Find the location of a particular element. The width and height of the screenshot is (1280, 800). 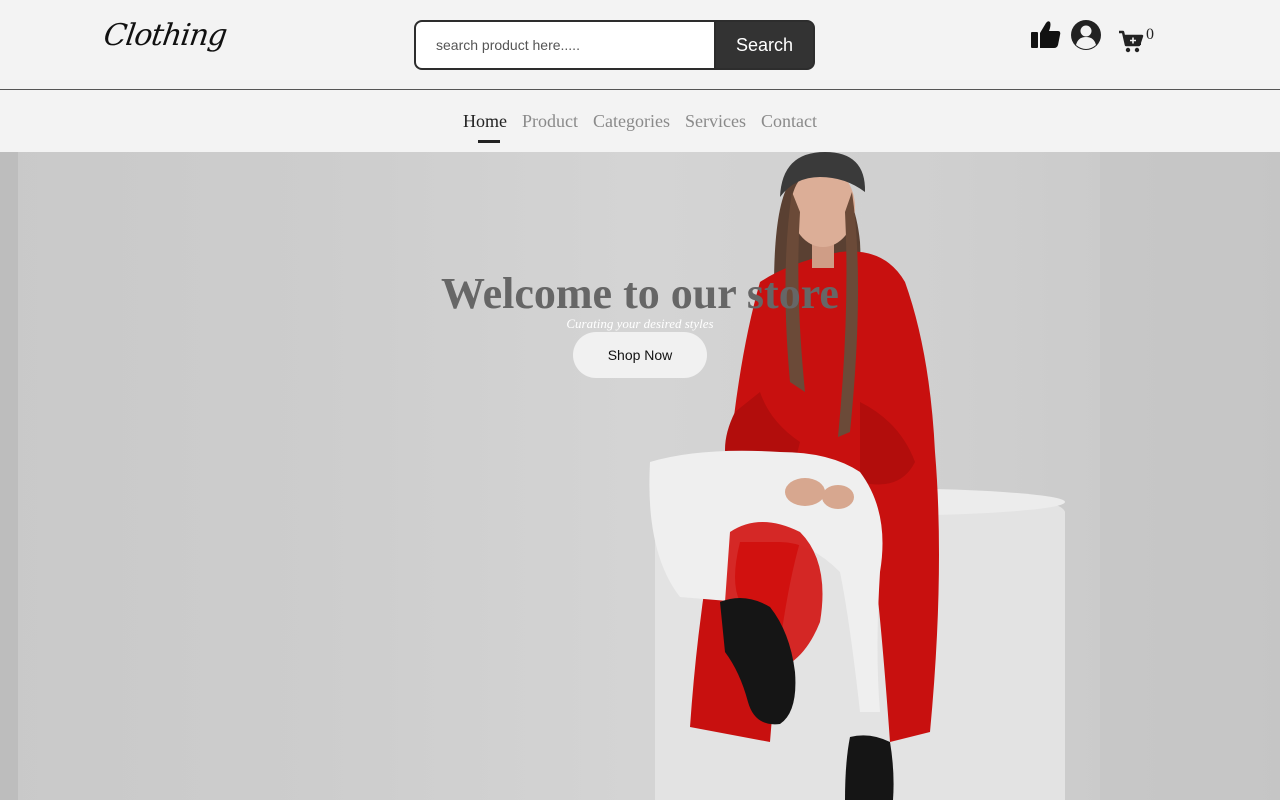

cart-count-badge: 0 is located at coordinates (1150, 34).